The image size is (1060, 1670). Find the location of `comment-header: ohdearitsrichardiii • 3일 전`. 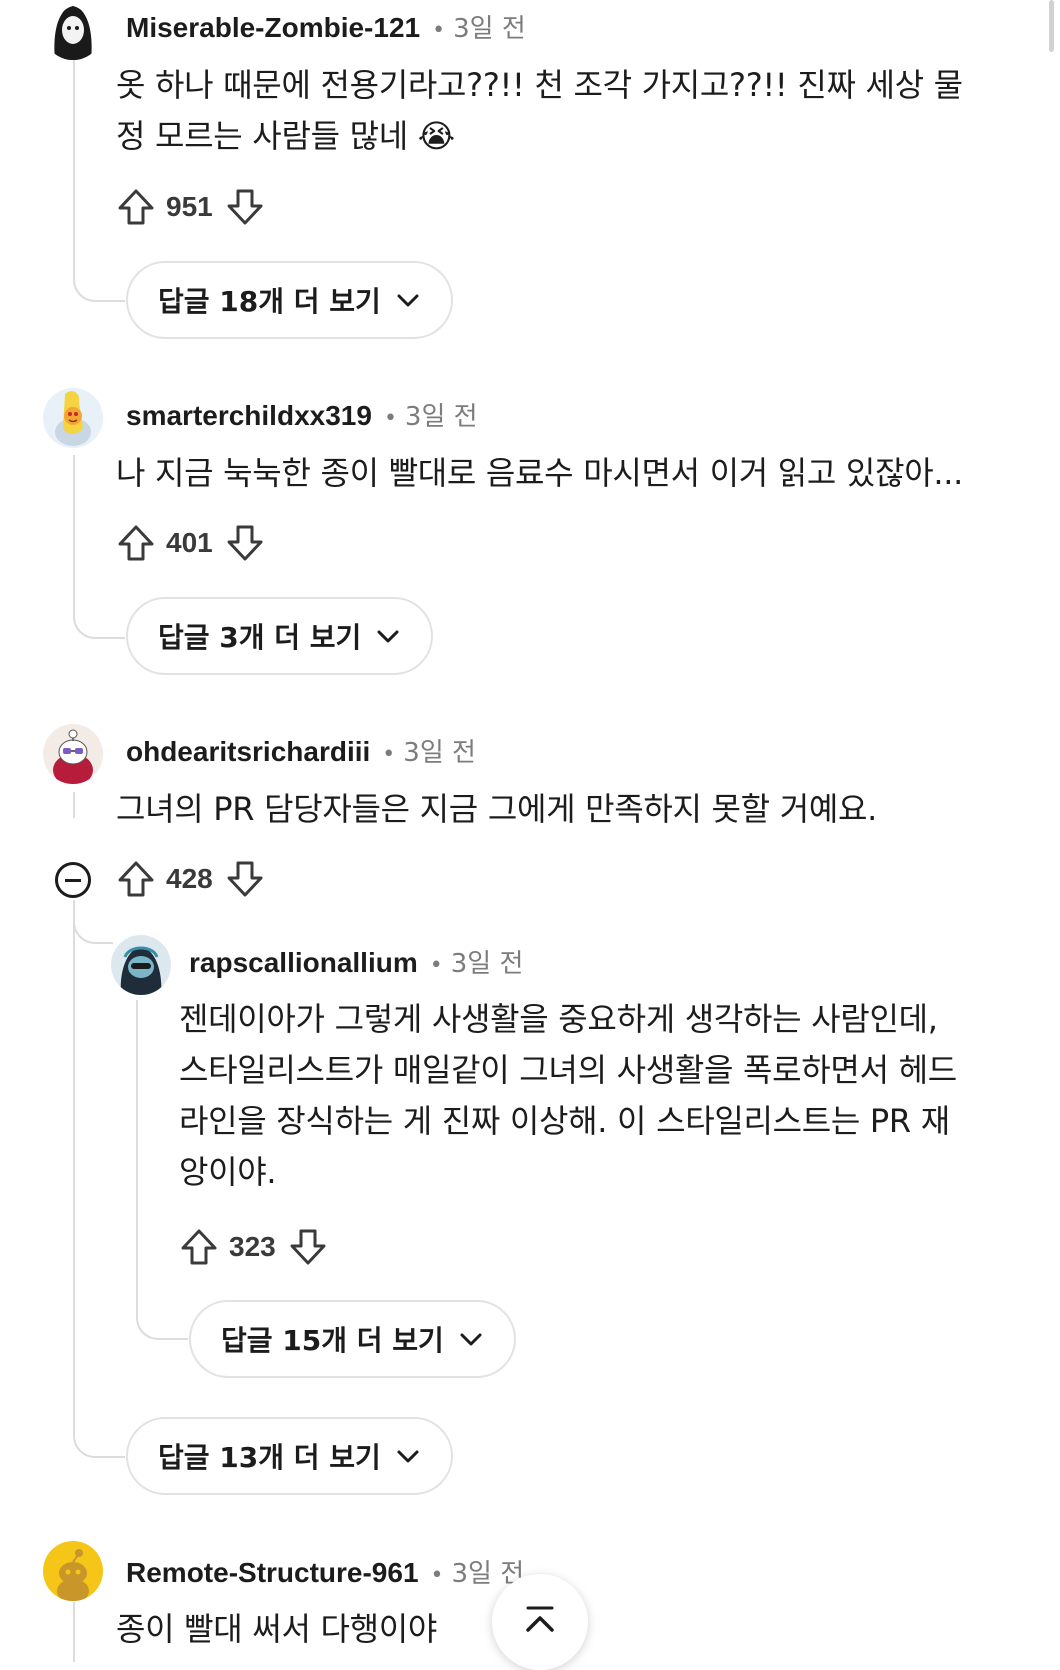

comment-header: ohdearitsrichardiii • 3일 전 is located at coordinates (301, 750).